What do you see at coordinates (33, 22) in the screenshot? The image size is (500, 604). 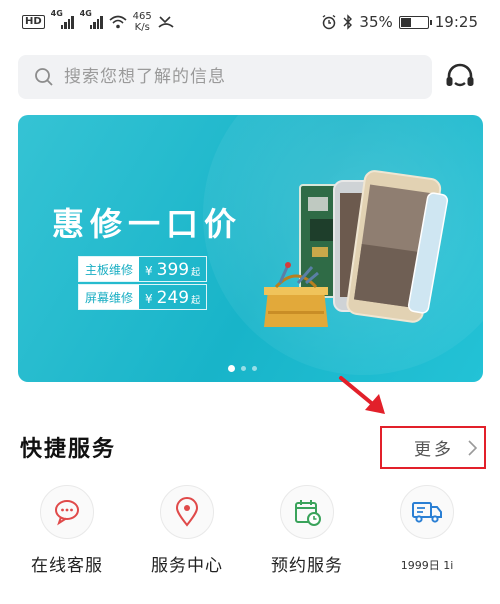 I see `hd-voice-badge: HD` at bounding box center [33, 22].